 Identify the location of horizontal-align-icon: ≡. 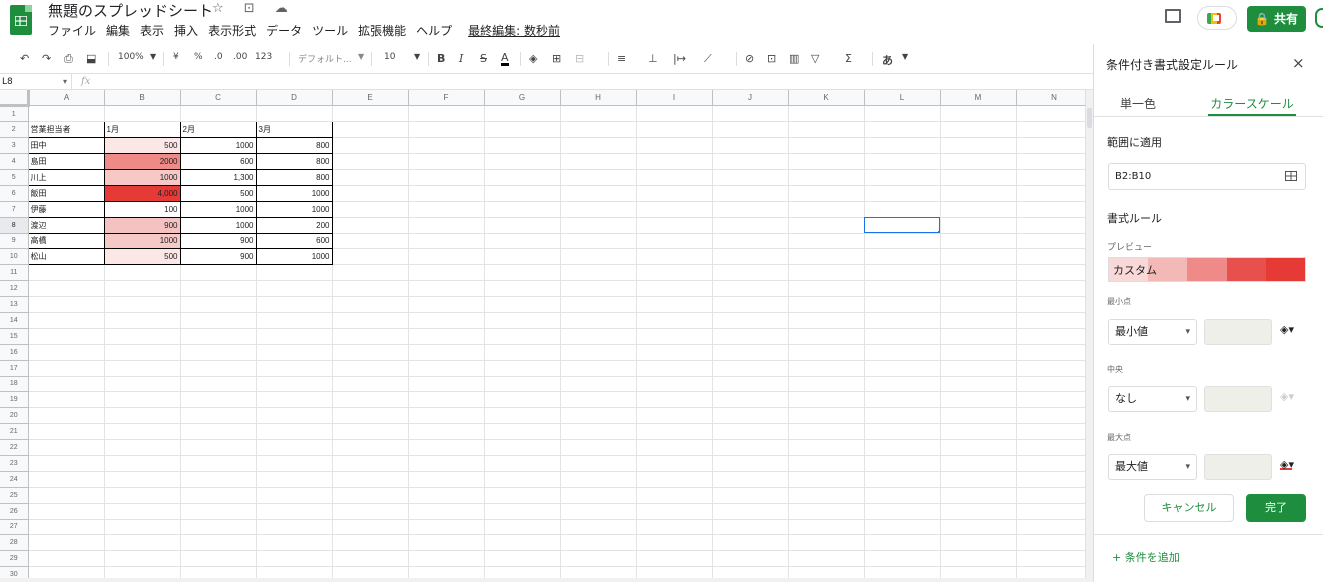
(621, 58).